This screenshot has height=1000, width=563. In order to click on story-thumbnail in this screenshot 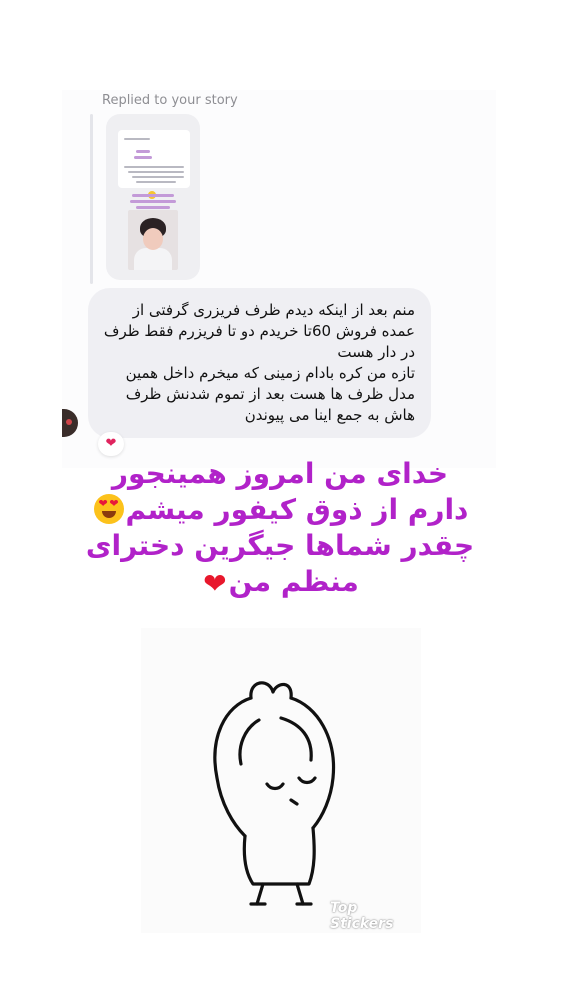, I will do `click(153, 197)`.